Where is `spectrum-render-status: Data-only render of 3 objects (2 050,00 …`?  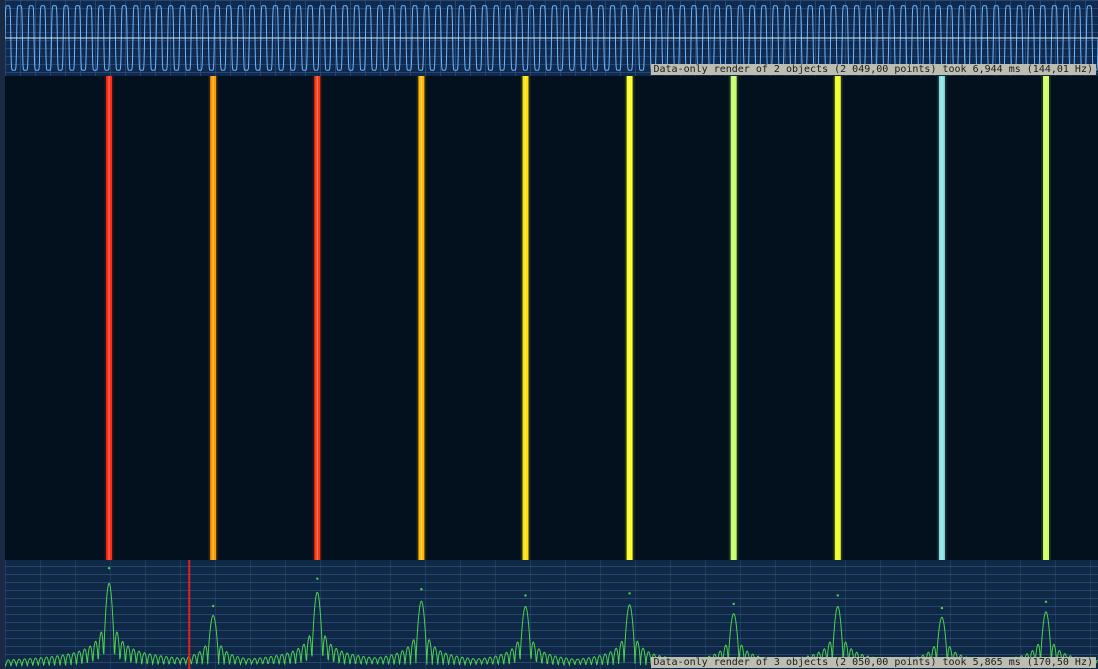
spectrum-render-status: Data-only render of 3 objects (2 050,00 … is located at coordinates (873, 662).